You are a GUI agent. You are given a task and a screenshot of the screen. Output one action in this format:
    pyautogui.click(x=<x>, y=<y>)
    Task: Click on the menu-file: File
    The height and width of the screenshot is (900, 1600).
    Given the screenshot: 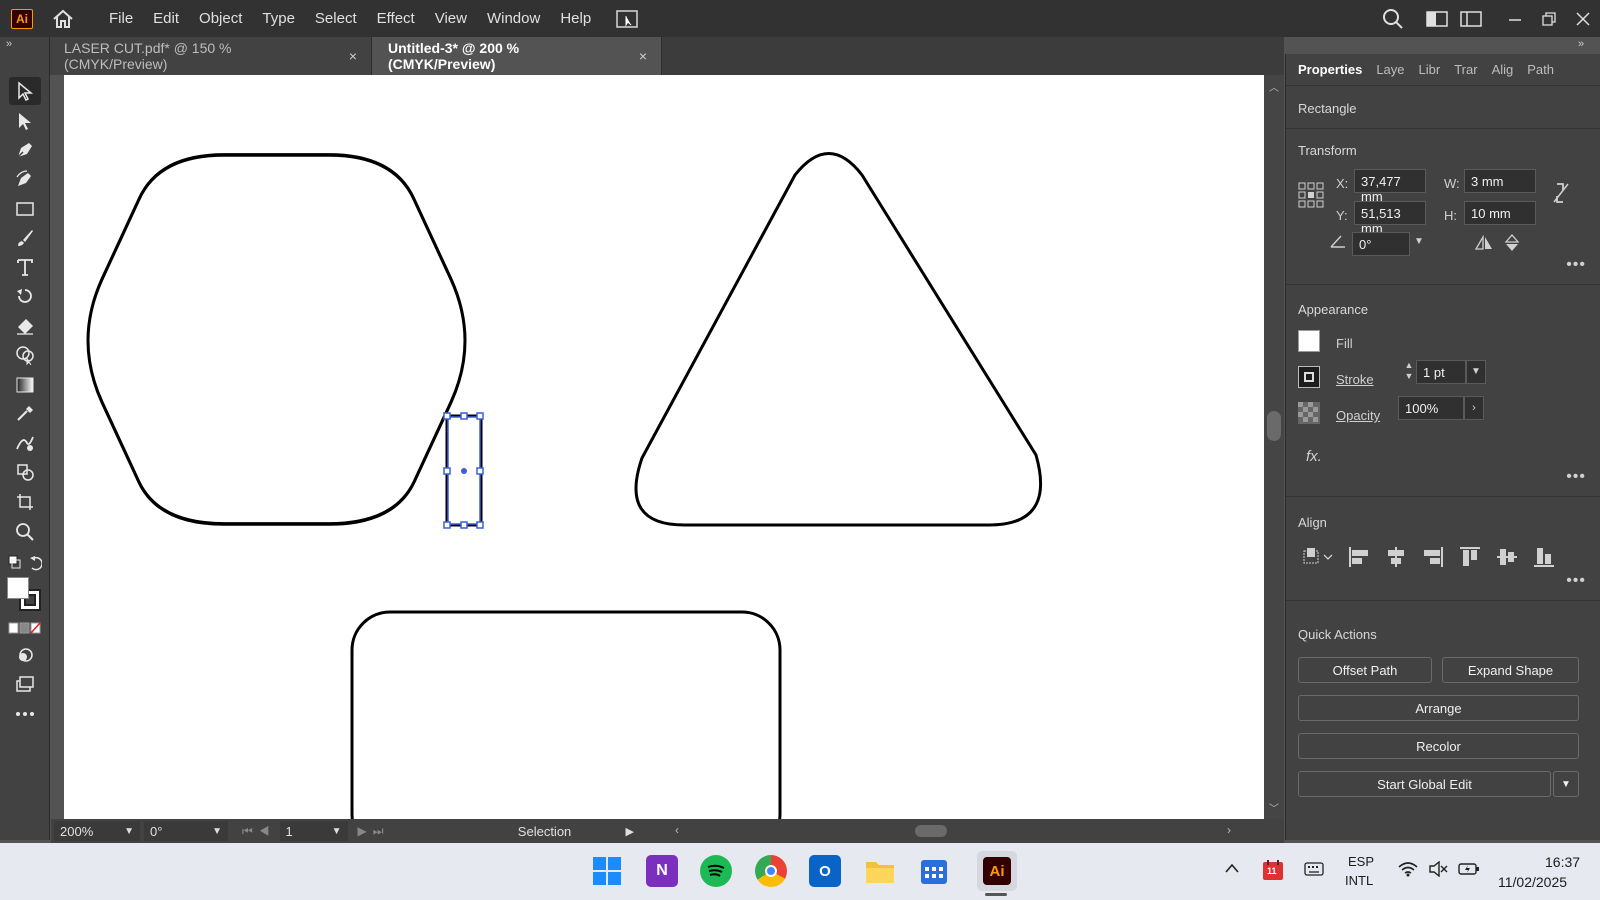 What is the action you would take?
    pyautogui.click(x=121, y=18)
    